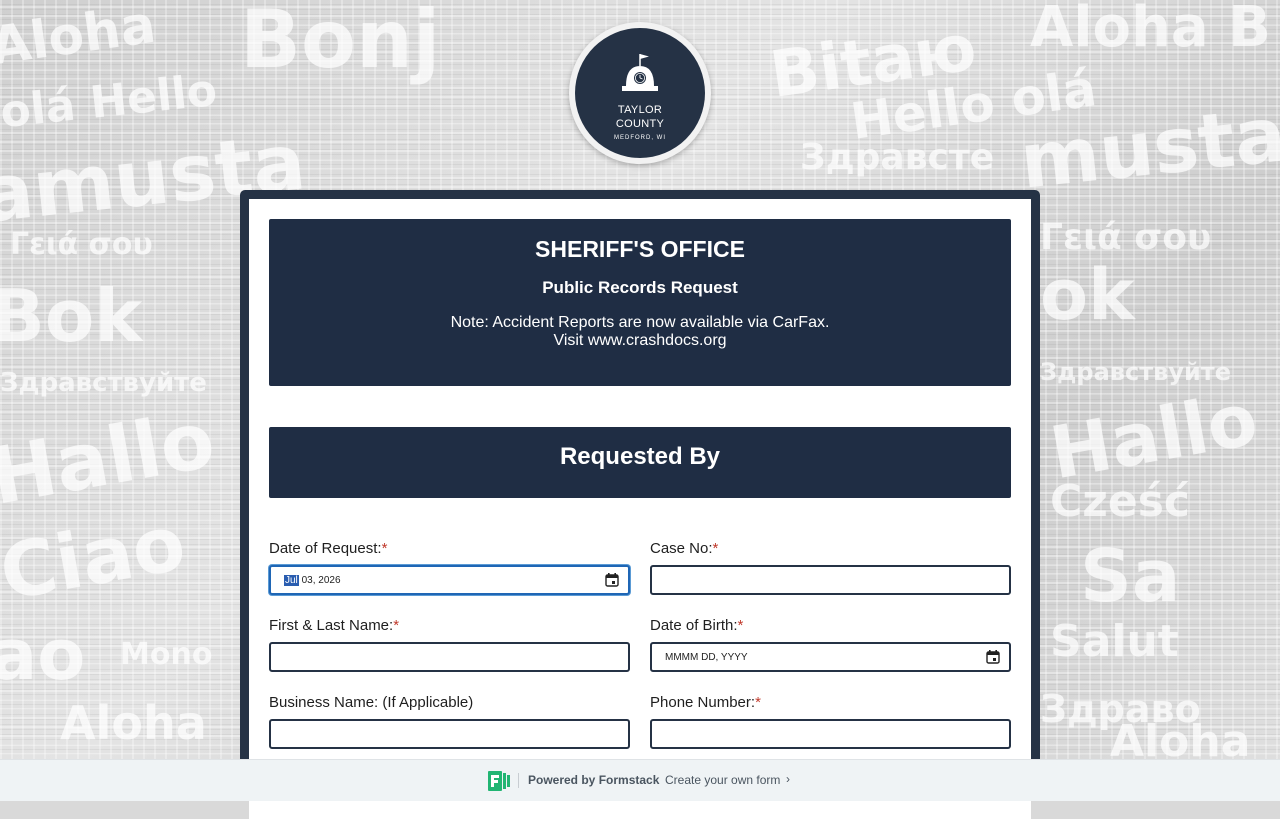 The width and height of the screenshot is (1280, 819). Describe the element at coordinates (449, 657) in the screenshot. I see `first-last-name-input` at that location.